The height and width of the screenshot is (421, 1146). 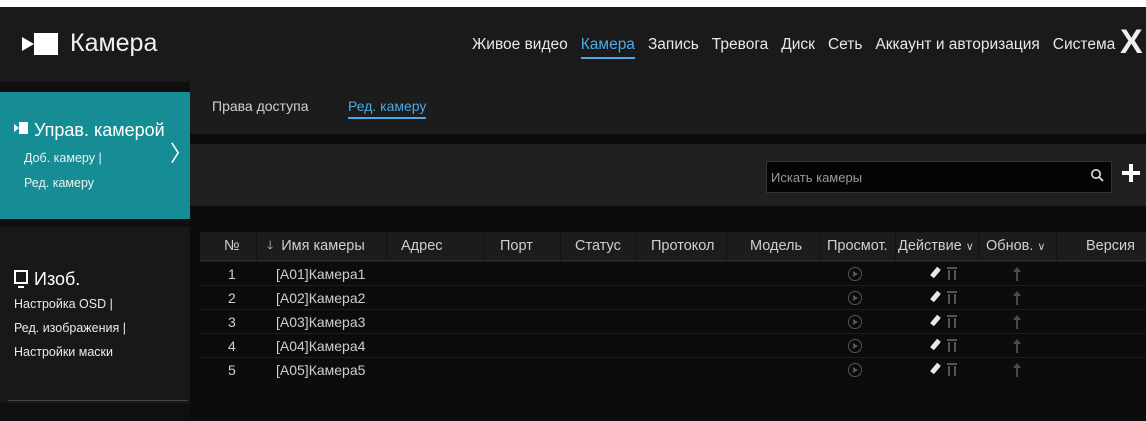 I want to click on tab-edit-camera: Ред. камеру, so click(x=387, y=108).